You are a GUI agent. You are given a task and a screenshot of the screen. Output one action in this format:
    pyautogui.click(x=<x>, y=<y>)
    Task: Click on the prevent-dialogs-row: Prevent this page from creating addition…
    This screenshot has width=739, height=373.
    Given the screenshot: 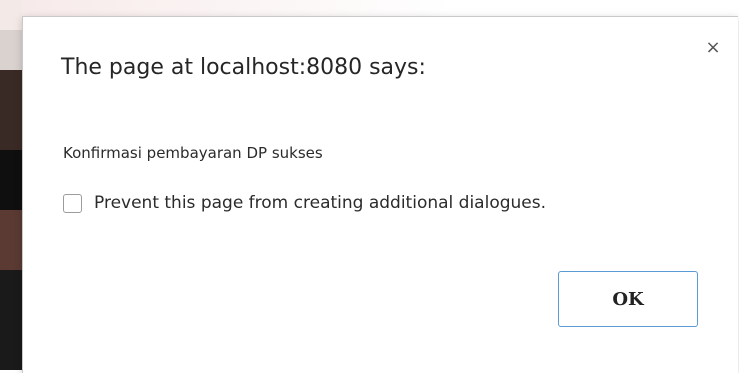 What is the action you would take?
    pyautogui.click(x=304, y=203)
    